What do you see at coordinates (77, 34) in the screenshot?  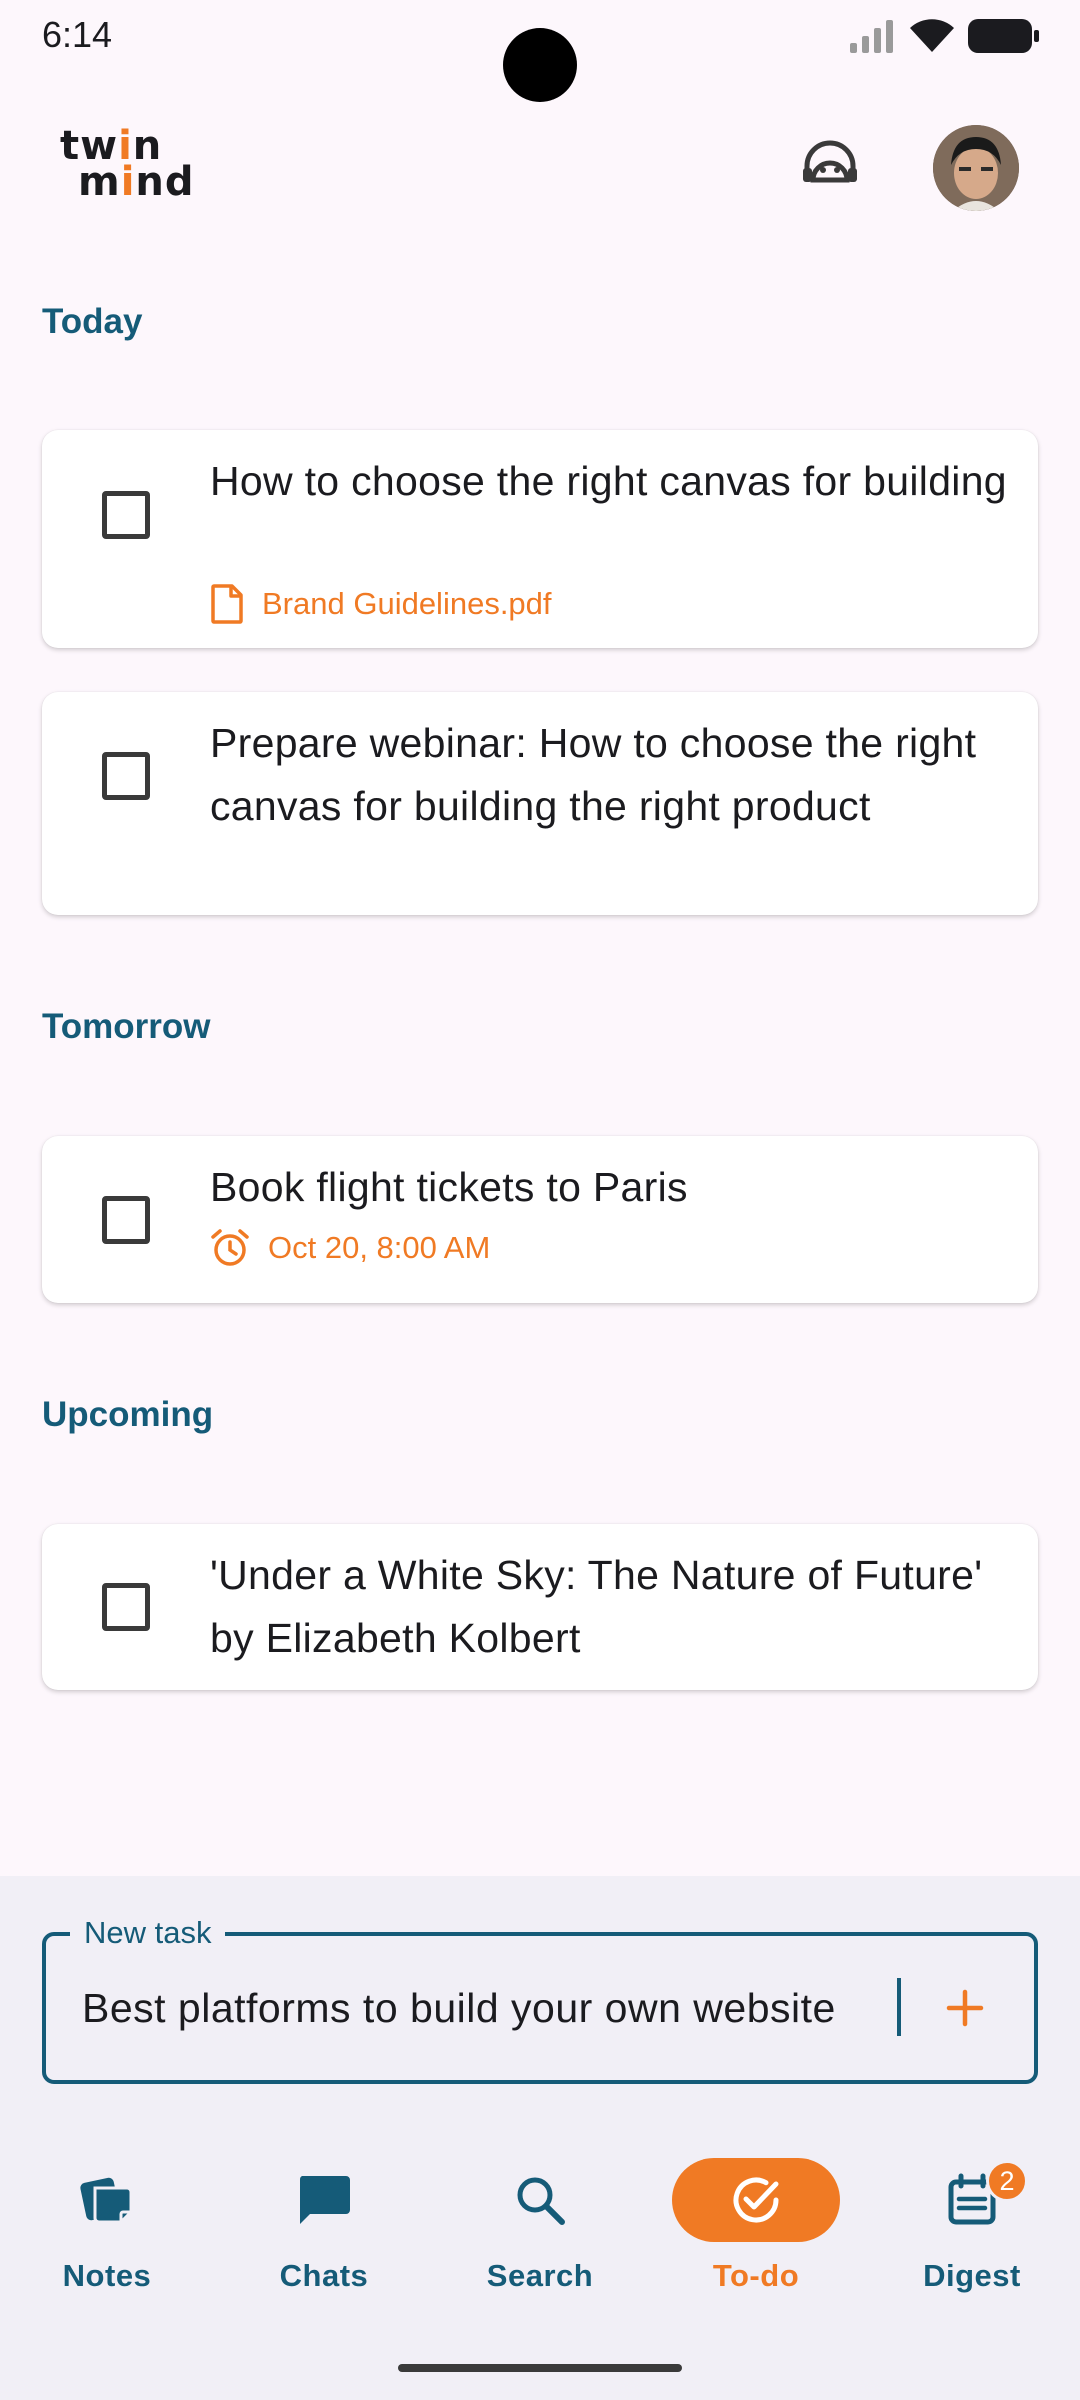 I see `status-time: 6:14` at bounding box center [77, 34].